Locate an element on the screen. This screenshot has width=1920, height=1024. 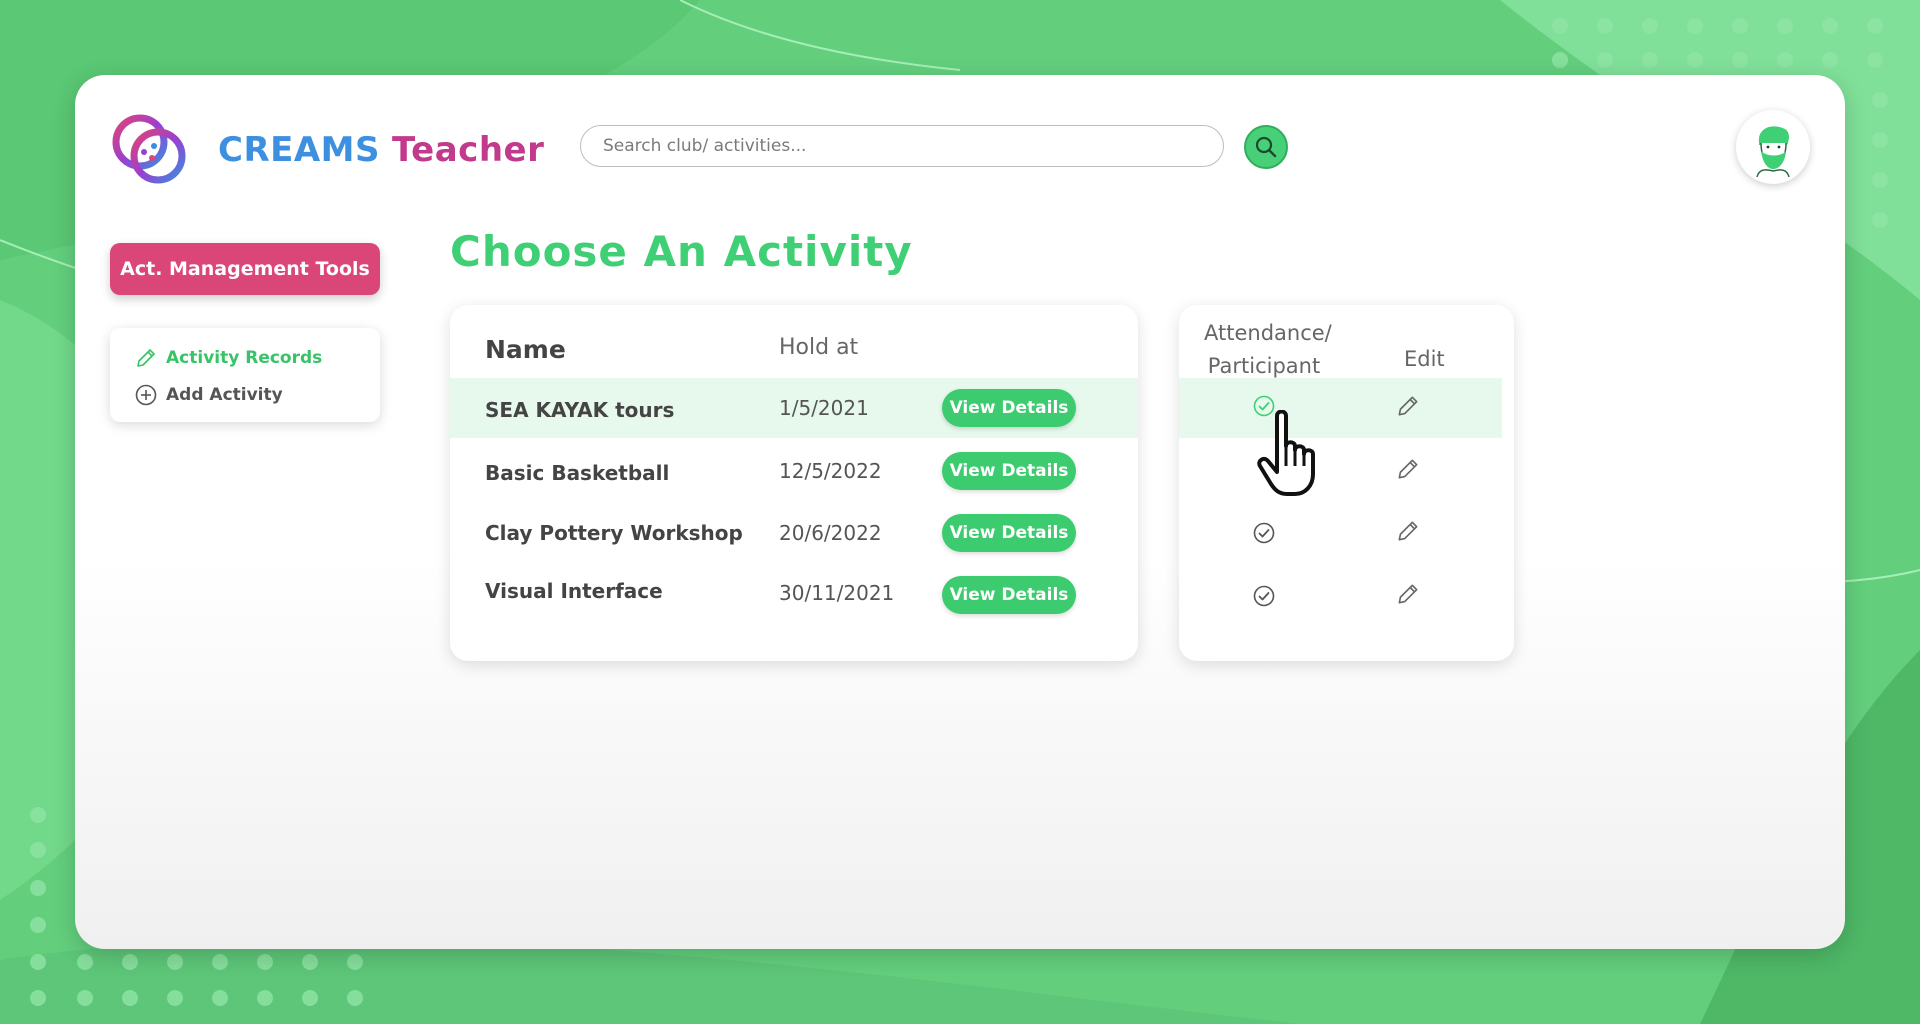
actions-table: Attendance/ Participant Edit is located at coordinates (1346, 483).